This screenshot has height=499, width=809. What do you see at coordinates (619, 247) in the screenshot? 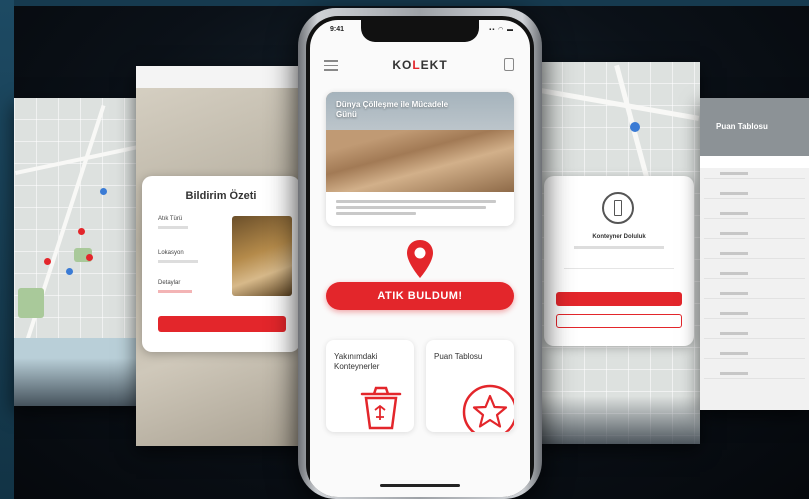
I see `card-subtext` at bounding box center [619, 247].